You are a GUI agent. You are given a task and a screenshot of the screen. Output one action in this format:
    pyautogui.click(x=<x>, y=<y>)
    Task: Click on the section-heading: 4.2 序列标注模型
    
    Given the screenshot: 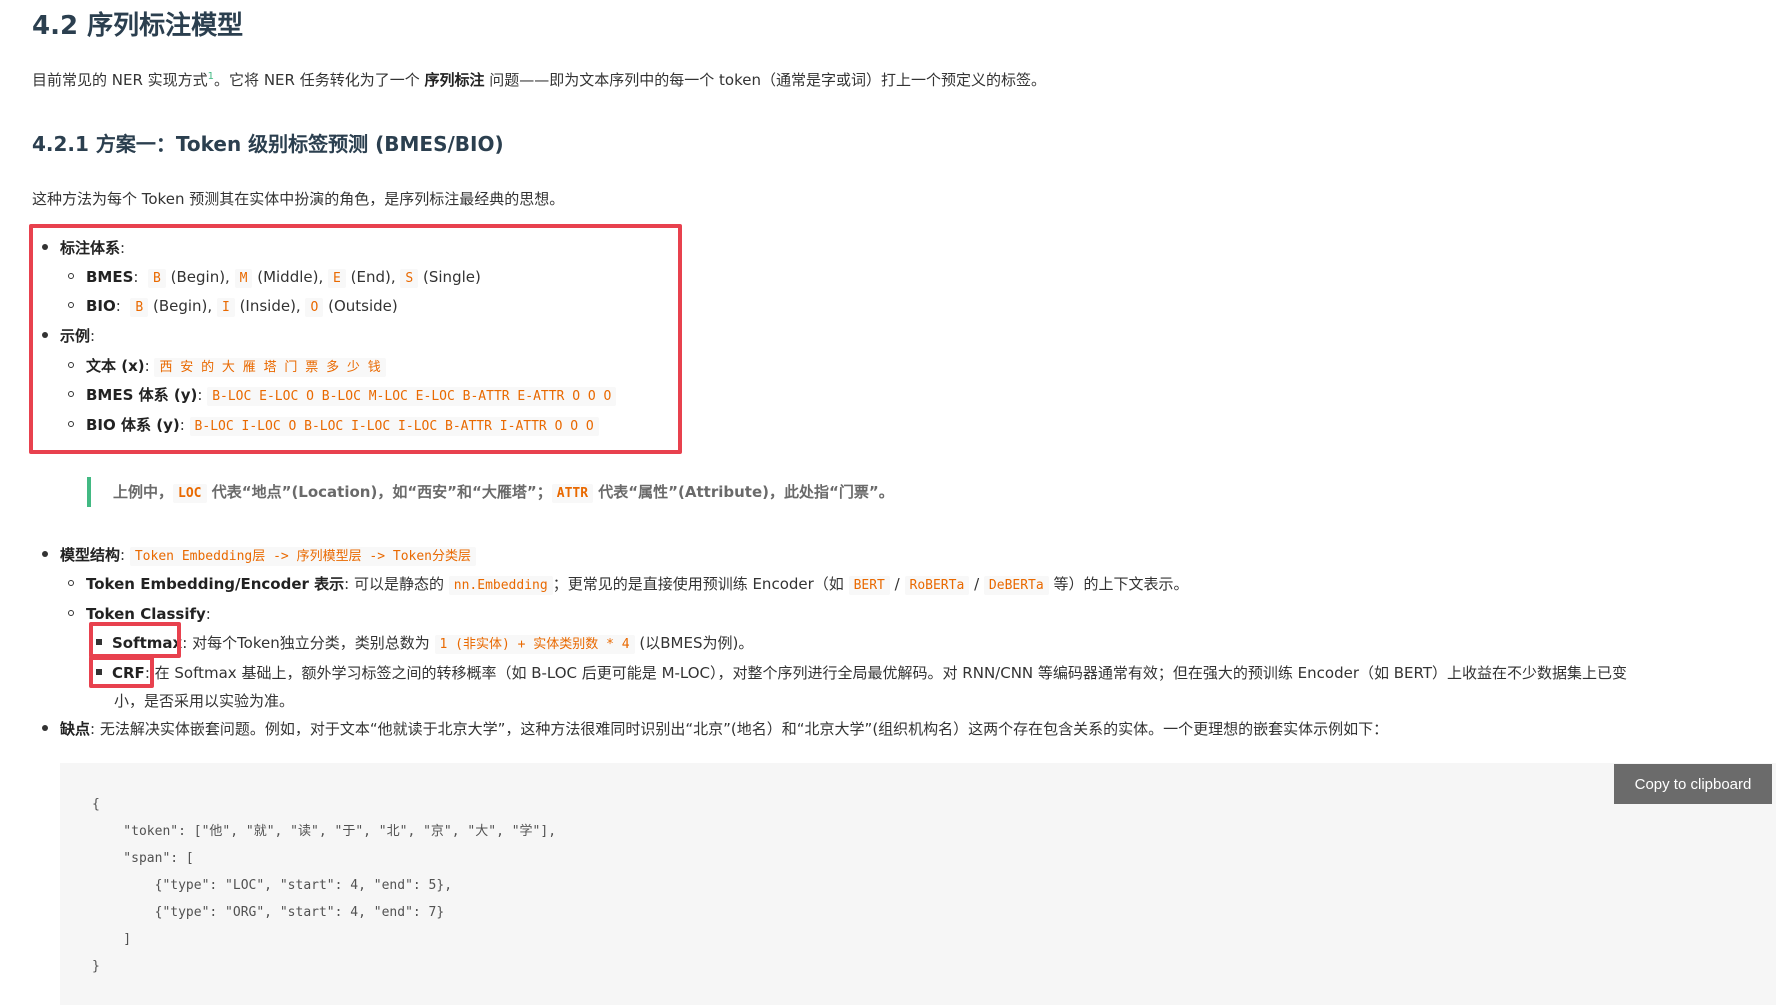 What is the action you would take?
    pyautogui.click(x=138, y=26)
    